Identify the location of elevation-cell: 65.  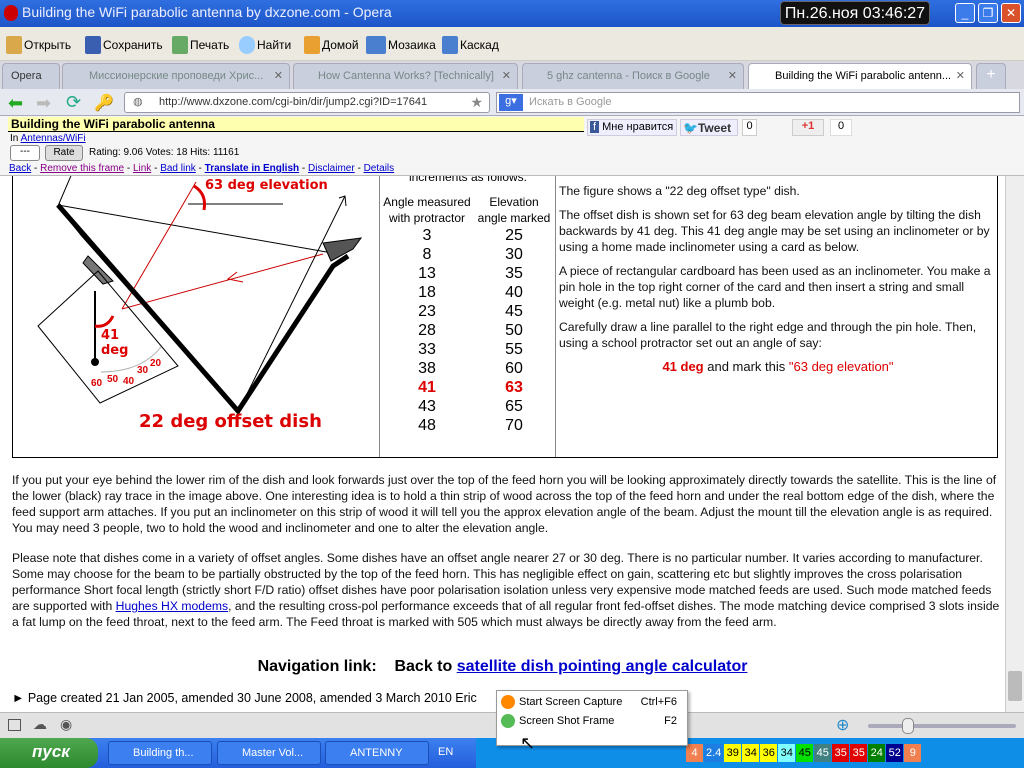
(514, 406).